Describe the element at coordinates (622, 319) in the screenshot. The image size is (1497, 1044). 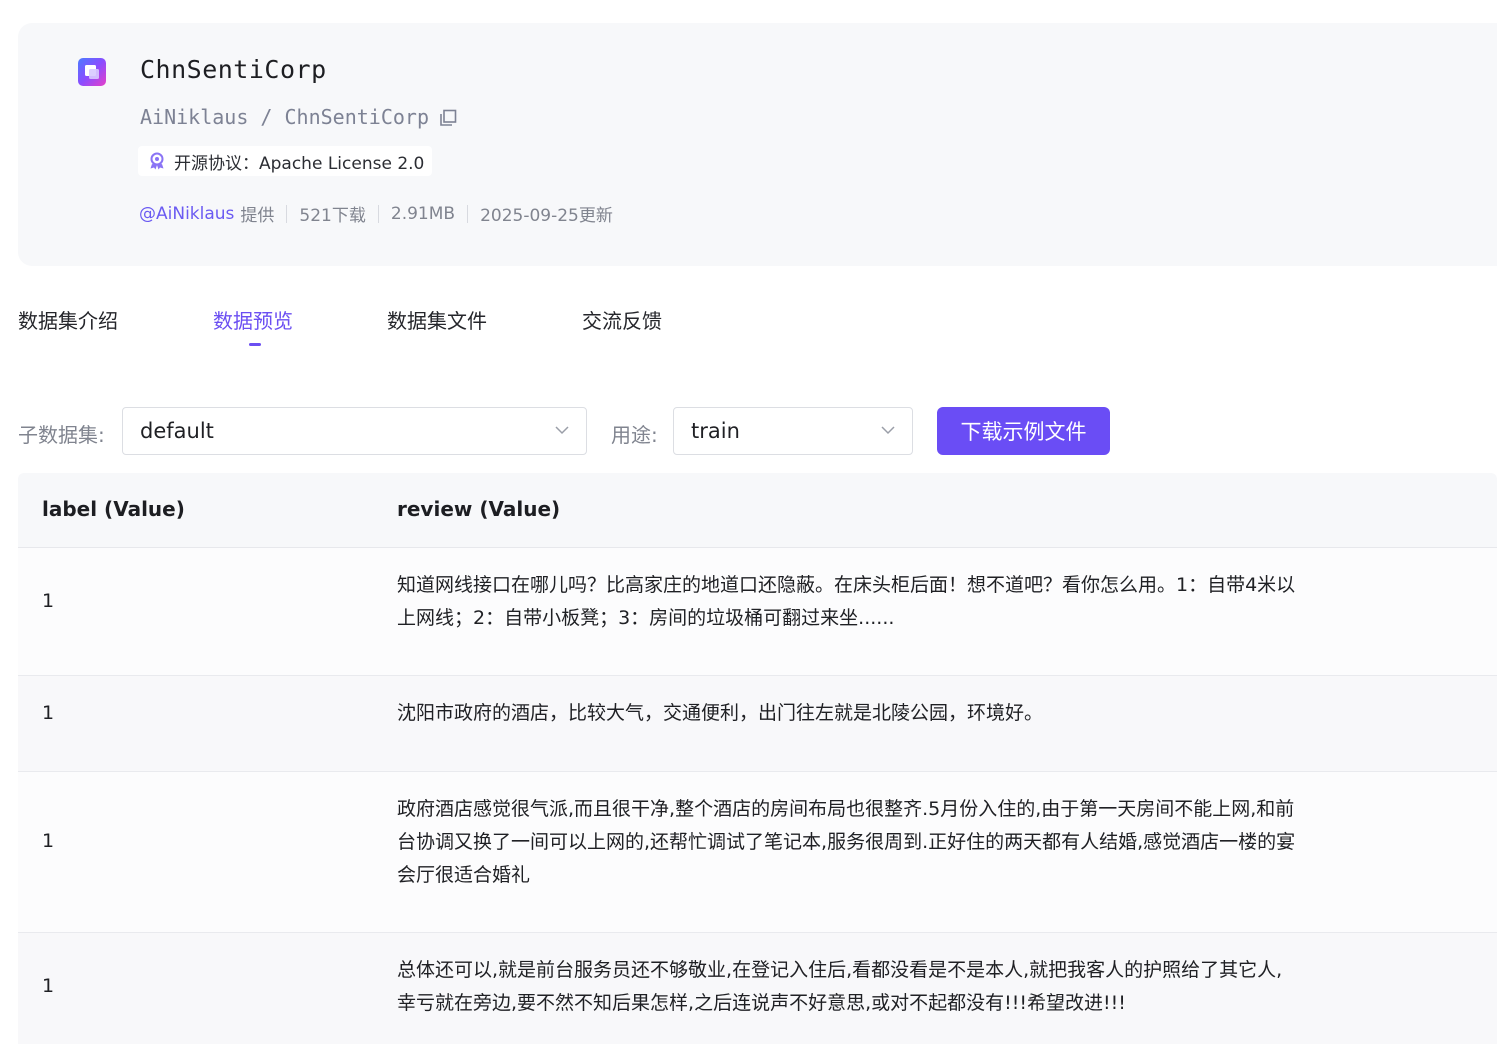
I see `tab-feedback: 交流反馈` at that location.